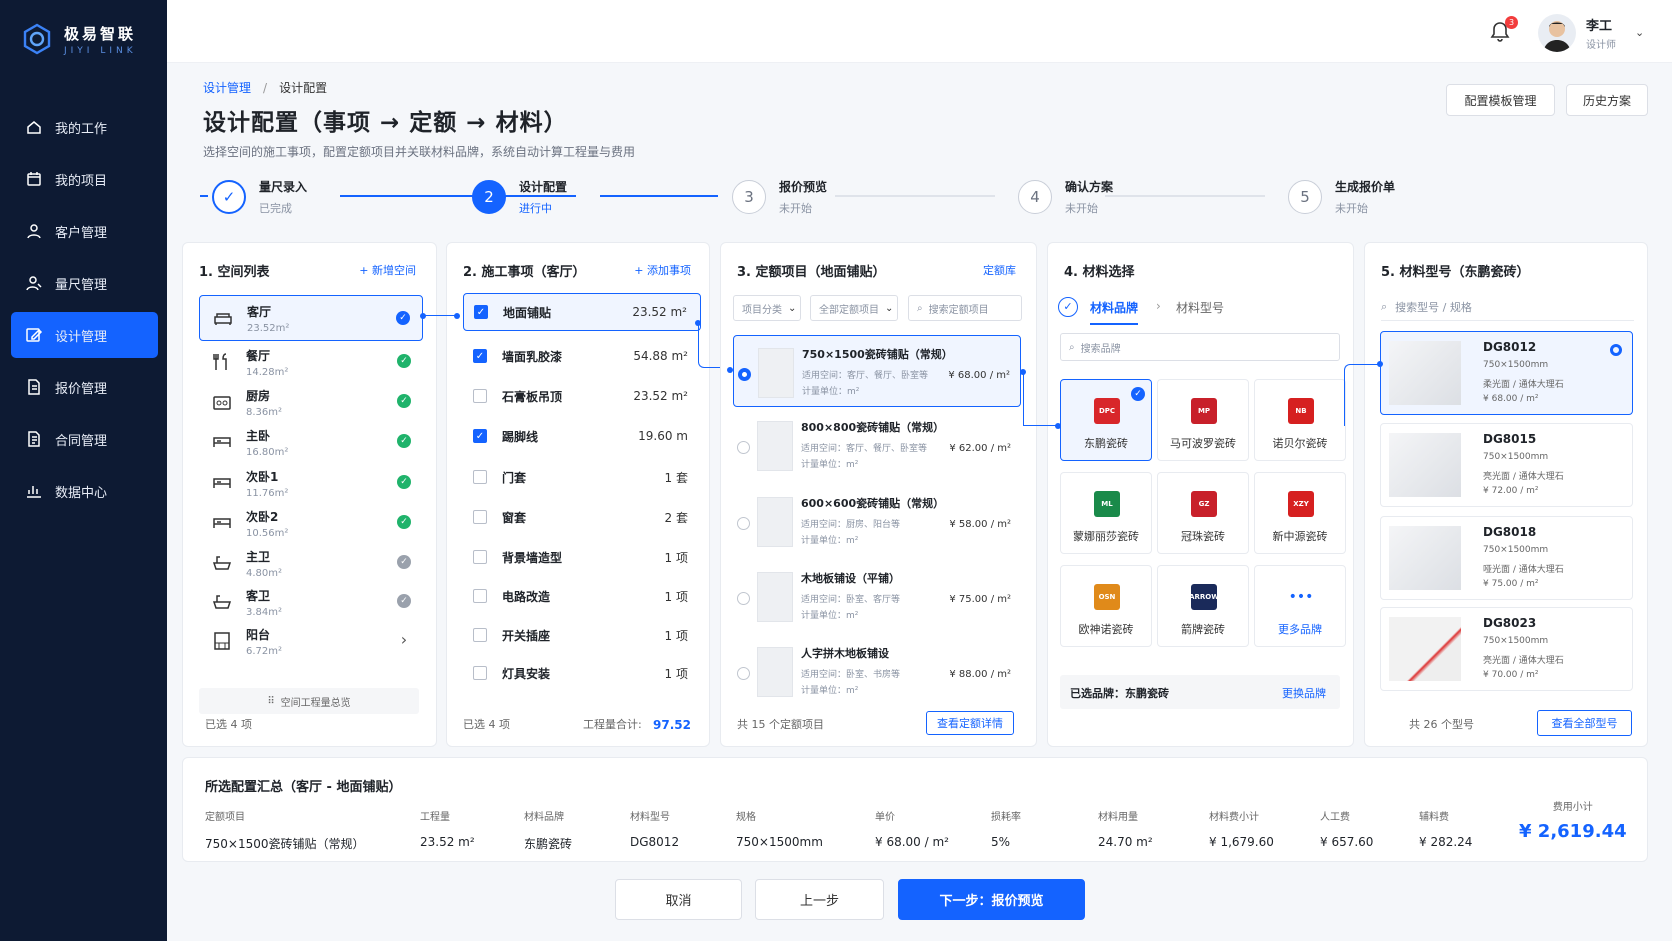  Describe the element at coordinates (1506, 558) in the screenshot. I see `model-card: DG8018 750×1500mm 哑光面 / 通体大理石 ¥ 75.00 / m²` at that location.